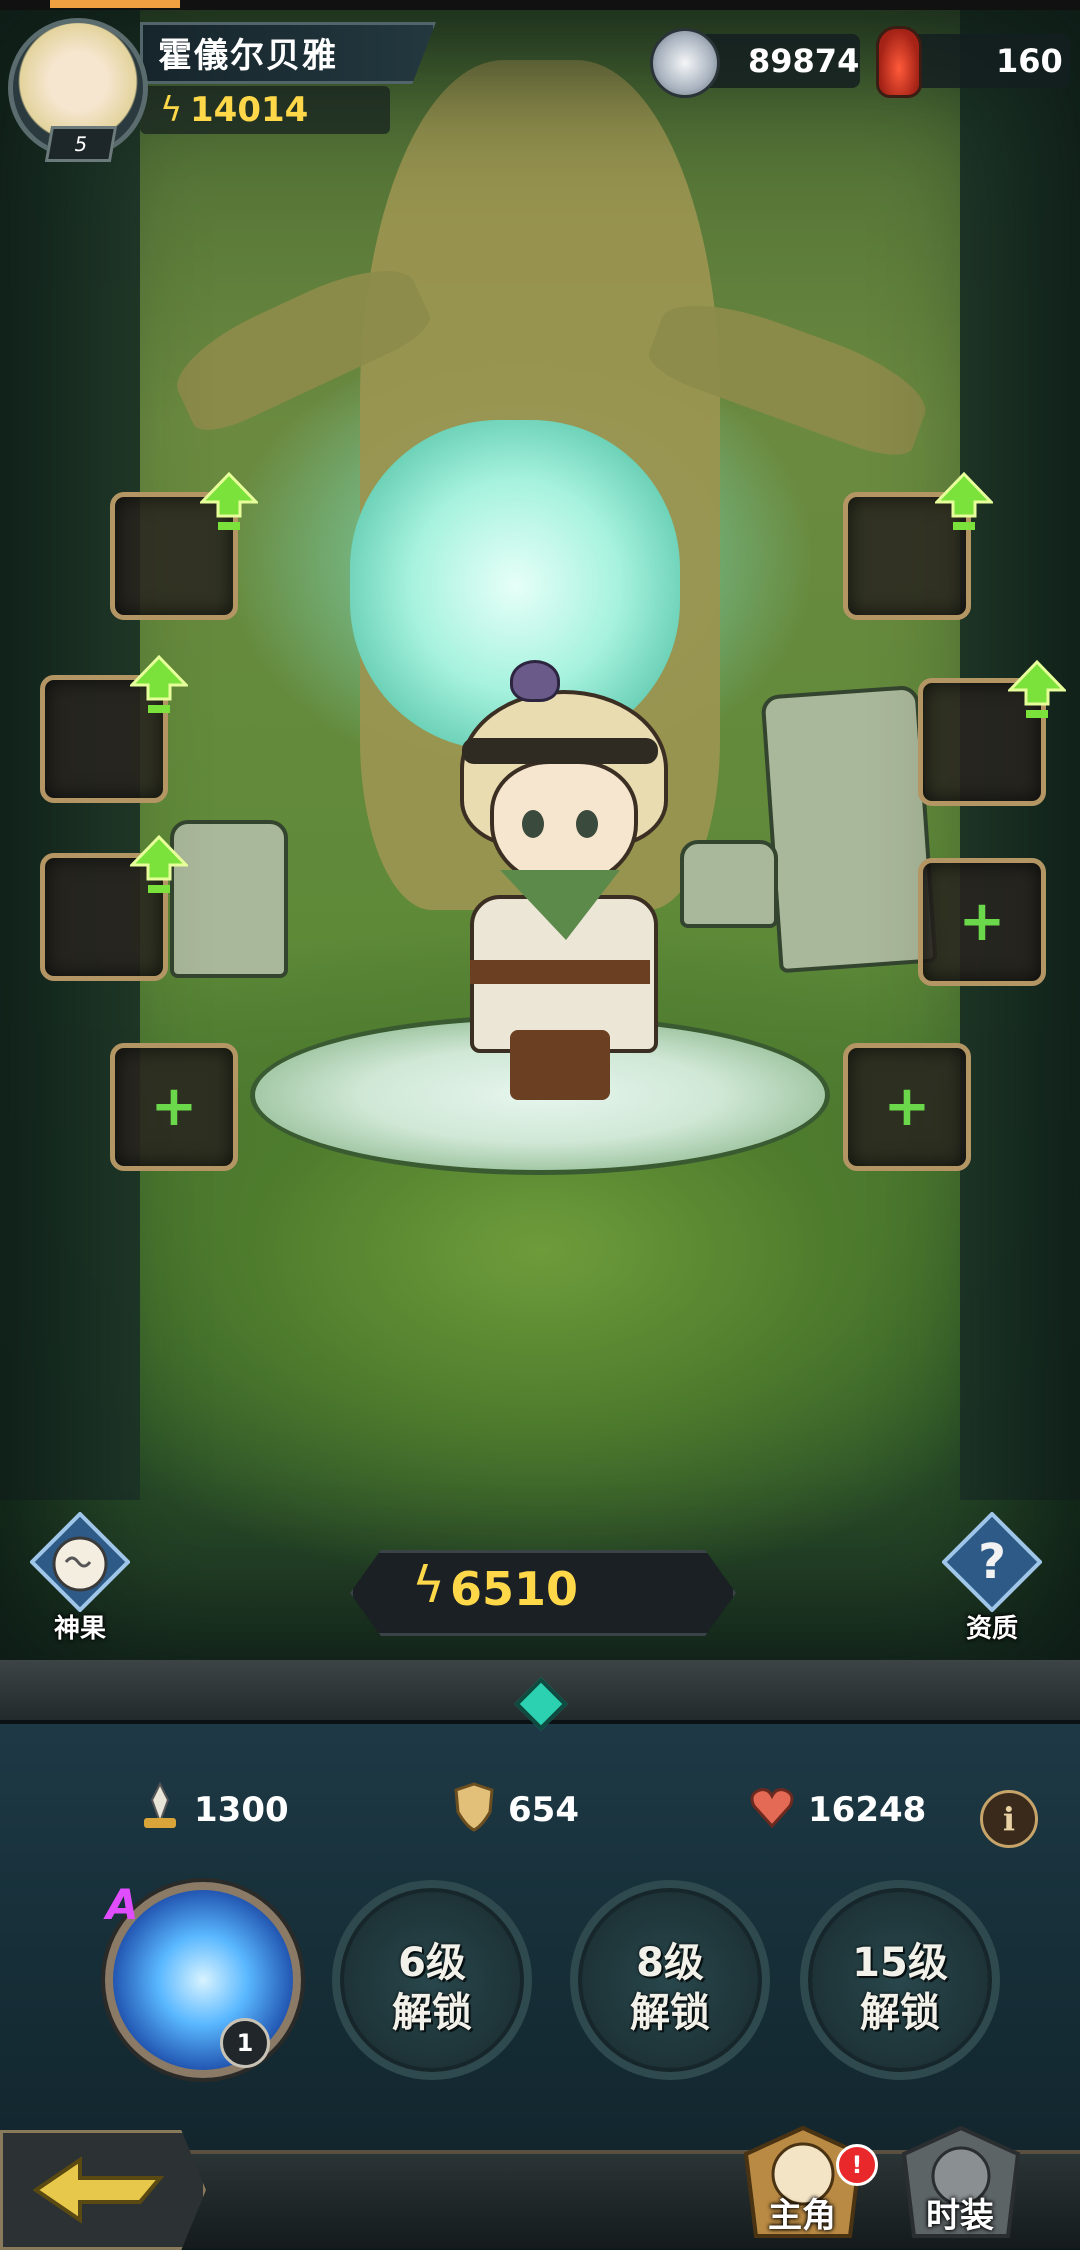 The width and height of the screenshot is (1080, 2250). I want to click on tab-hero-label: 主角, so click(802, 2216).